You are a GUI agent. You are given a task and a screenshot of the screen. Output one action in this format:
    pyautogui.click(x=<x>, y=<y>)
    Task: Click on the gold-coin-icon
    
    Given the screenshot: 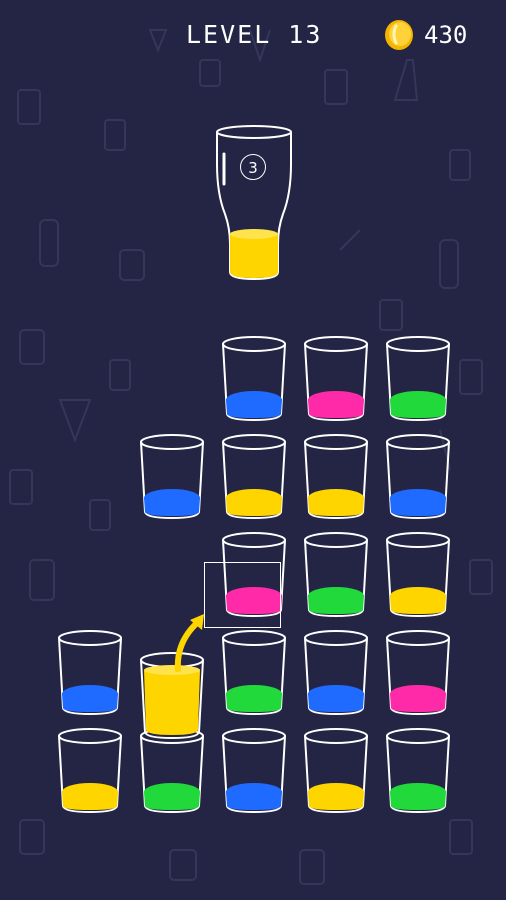 What is the action you would take?
    pyautogui.click(x=399, y=35)
    